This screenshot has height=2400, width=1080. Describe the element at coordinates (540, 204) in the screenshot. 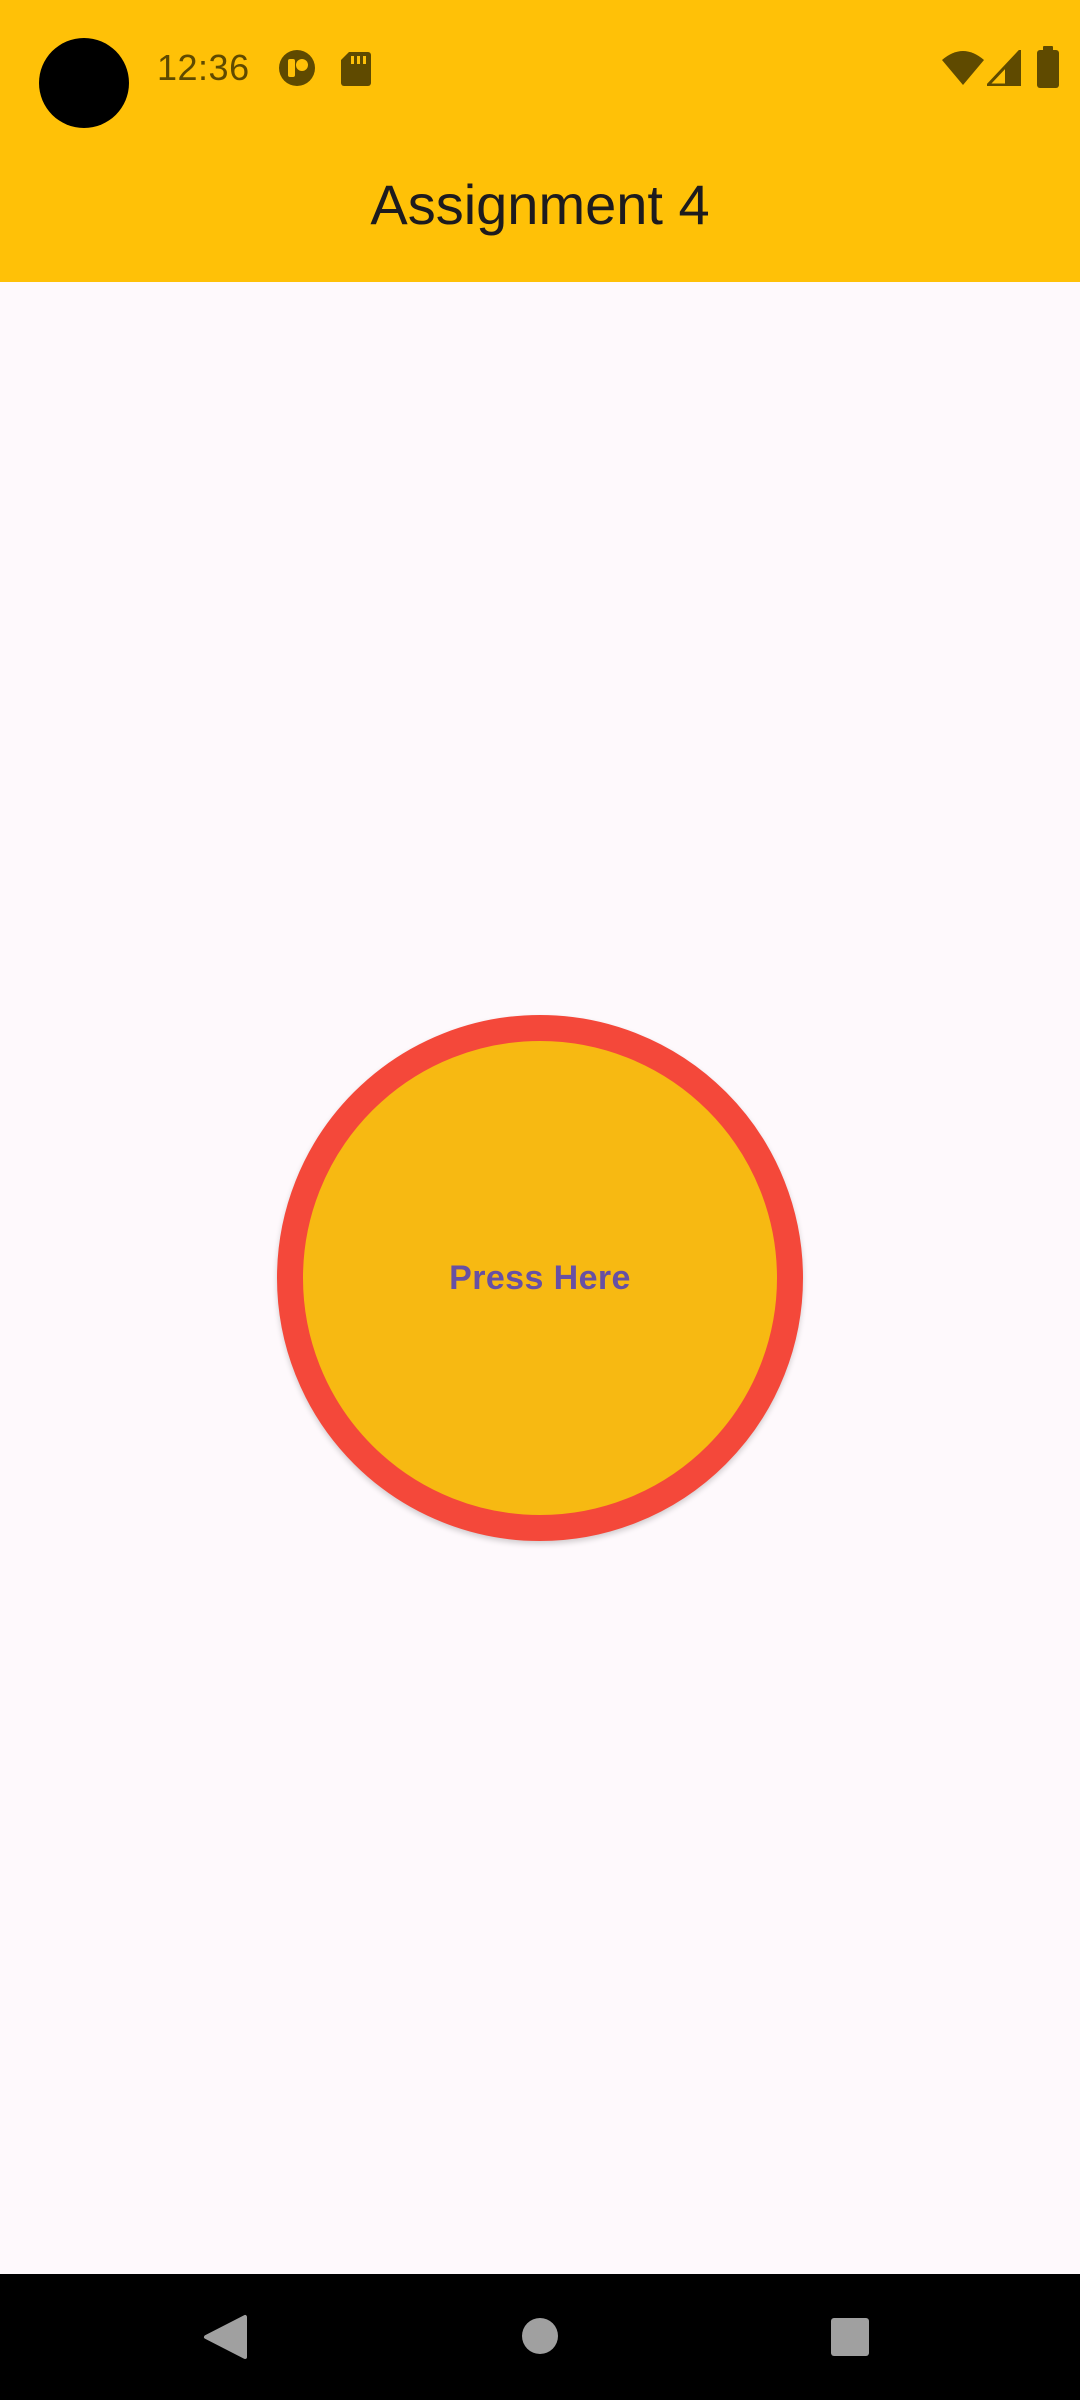

I see `app-title: Assignment 4` at that location.